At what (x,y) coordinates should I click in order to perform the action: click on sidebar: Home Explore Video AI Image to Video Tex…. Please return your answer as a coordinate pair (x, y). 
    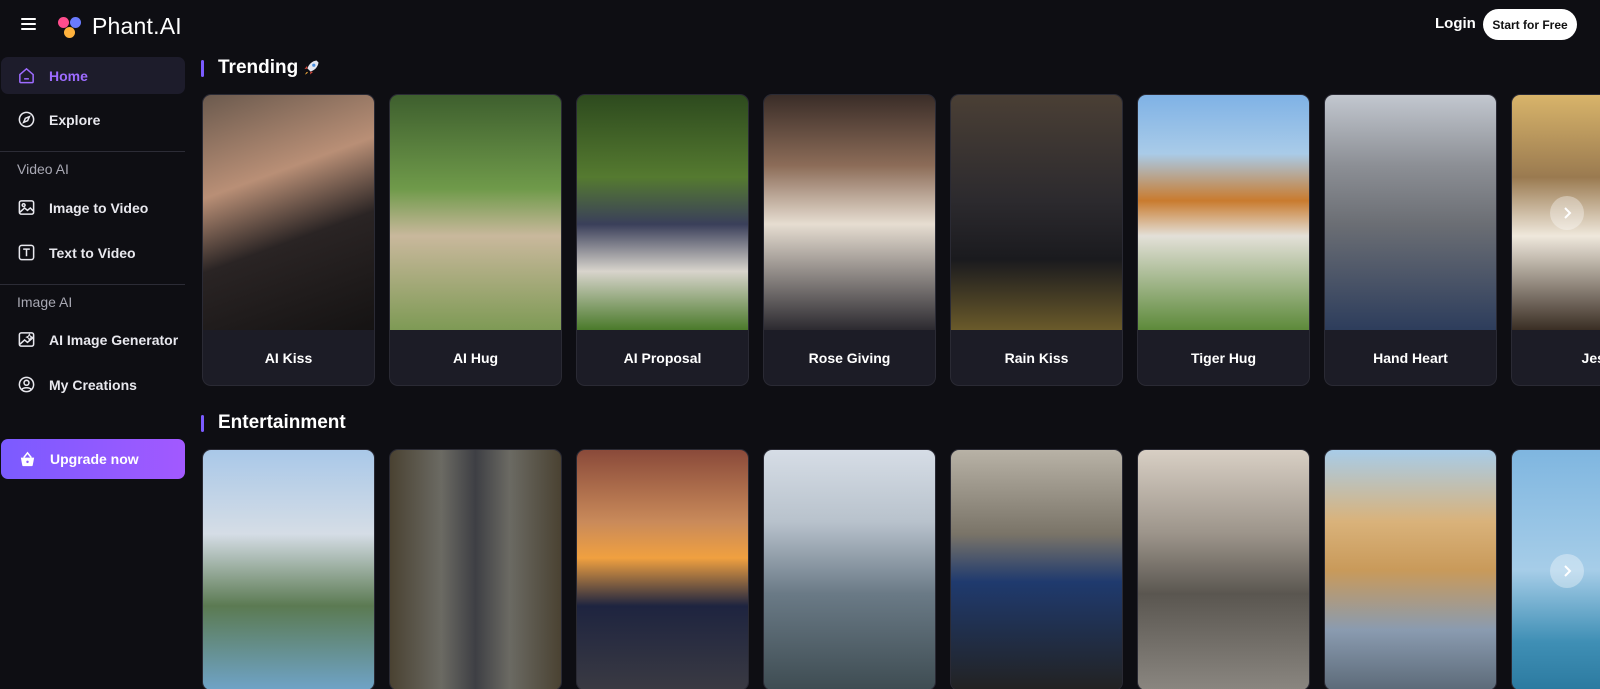
    Looking at the image, I should click on (94, 369).